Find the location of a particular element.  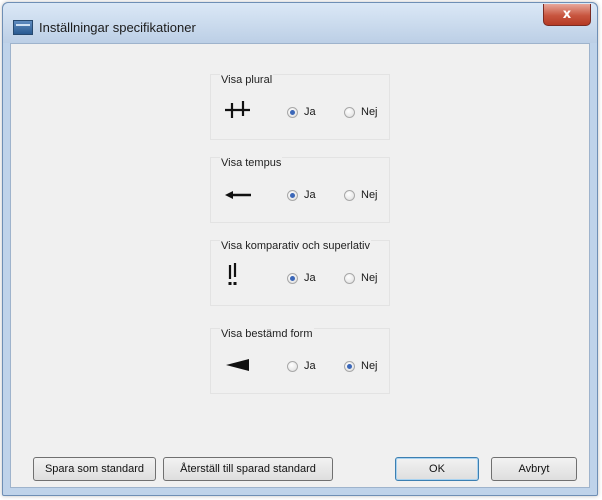

plural-ja-radio: Ja is located at coordinates (301, 112).